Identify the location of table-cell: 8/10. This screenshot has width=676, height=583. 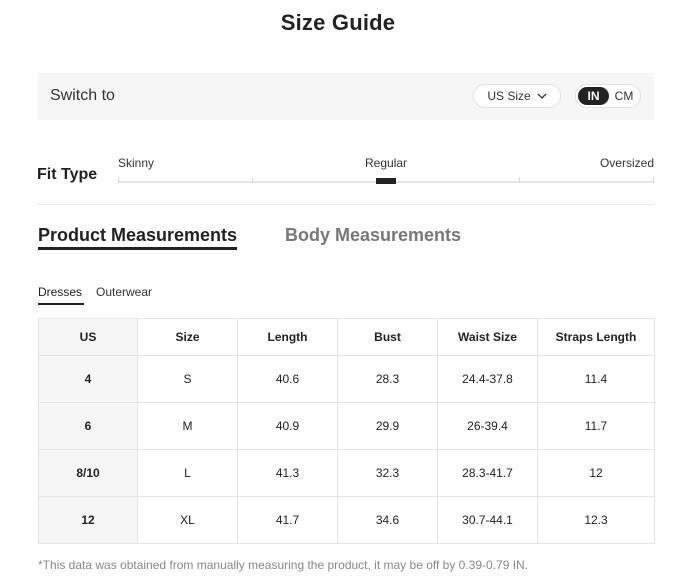
(88, 473).